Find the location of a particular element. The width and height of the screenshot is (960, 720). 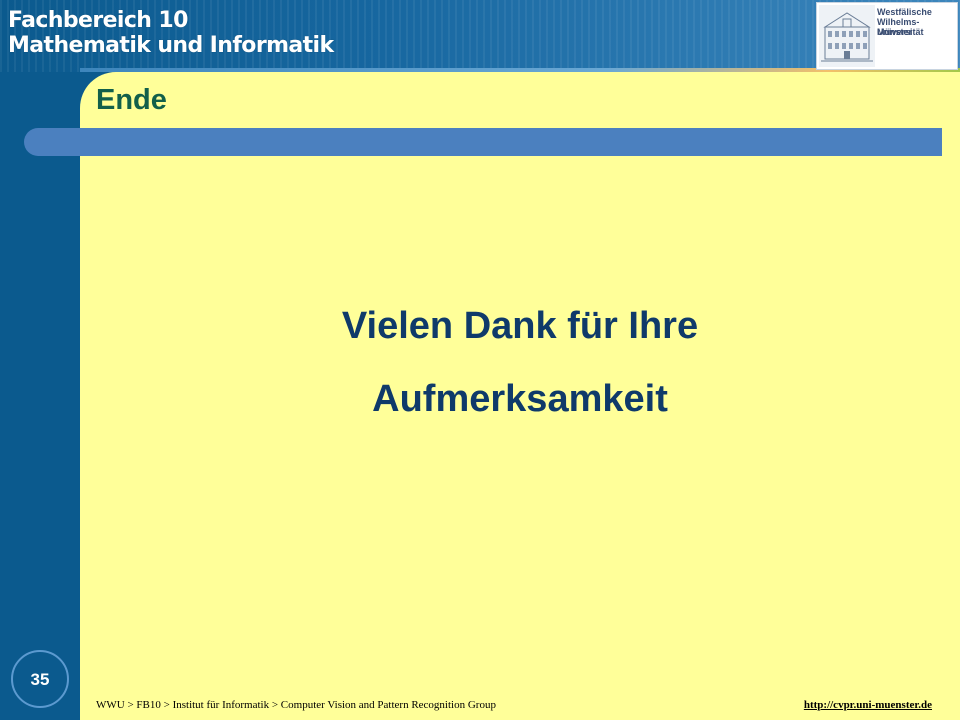

department-name-line1: Fachbereich 10 is located at coordinates (98, 20).